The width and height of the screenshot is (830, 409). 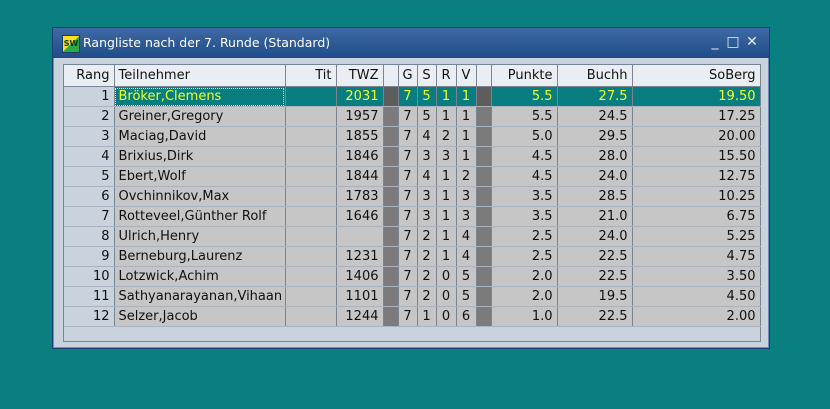 I want to click on col-header-twz: TWZ, so click(x=360, y=76).